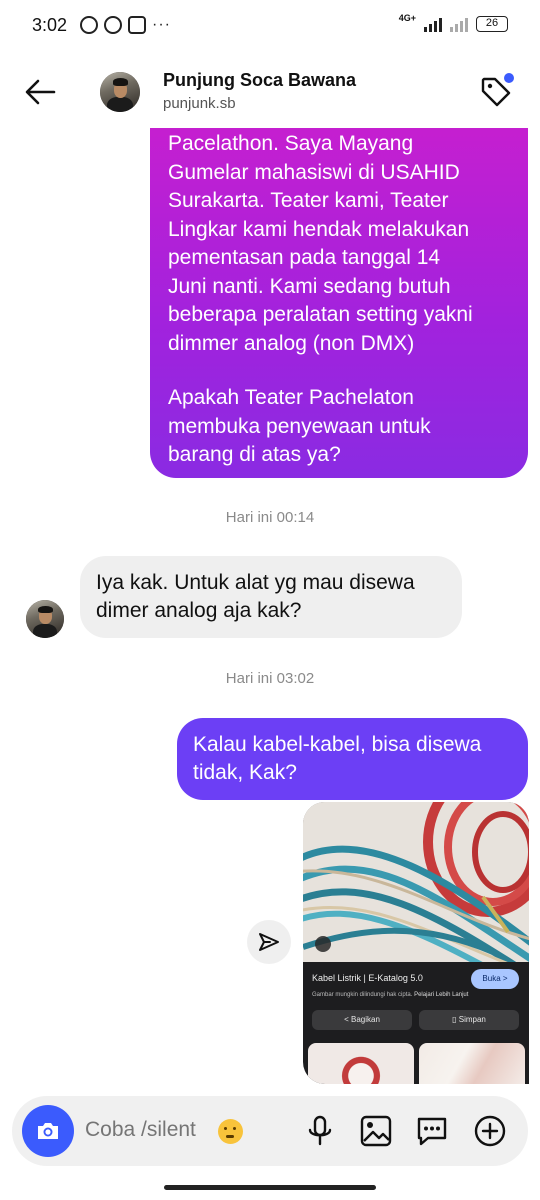 The width and height of the screenshot is (540, 1200). I want to click on copyright-note-text: Gambar mungkin dilindungi hak cipta., so click(362, 995).